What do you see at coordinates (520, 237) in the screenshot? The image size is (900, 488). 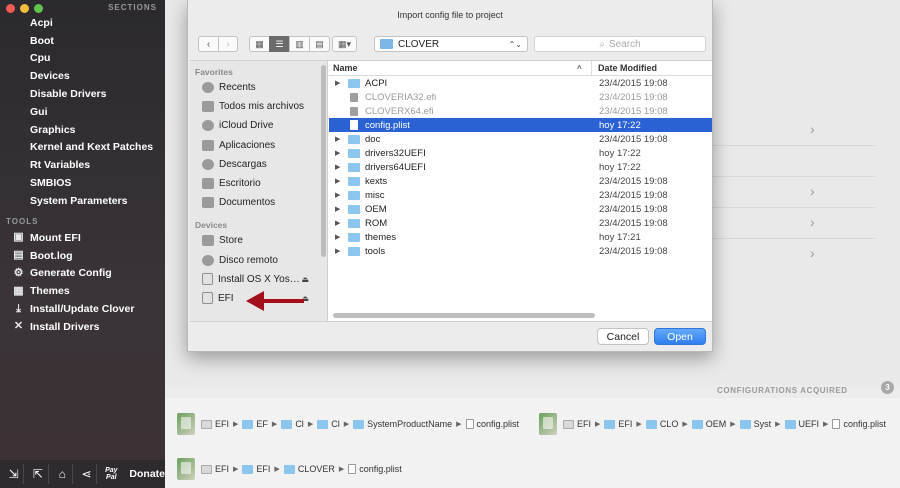 I see `file-row: ▶ themes hoy 17:21` at bounding box center [520, 237].